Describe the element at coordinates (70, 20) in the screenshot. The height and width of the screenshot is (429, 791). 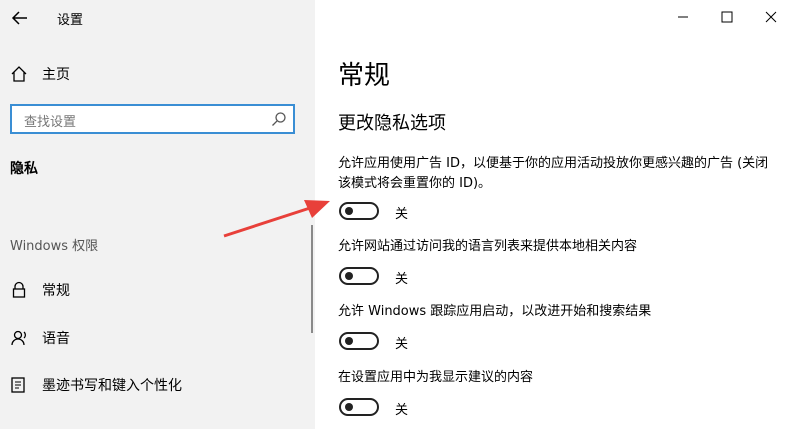
I see `app-title: 设置` at that location.